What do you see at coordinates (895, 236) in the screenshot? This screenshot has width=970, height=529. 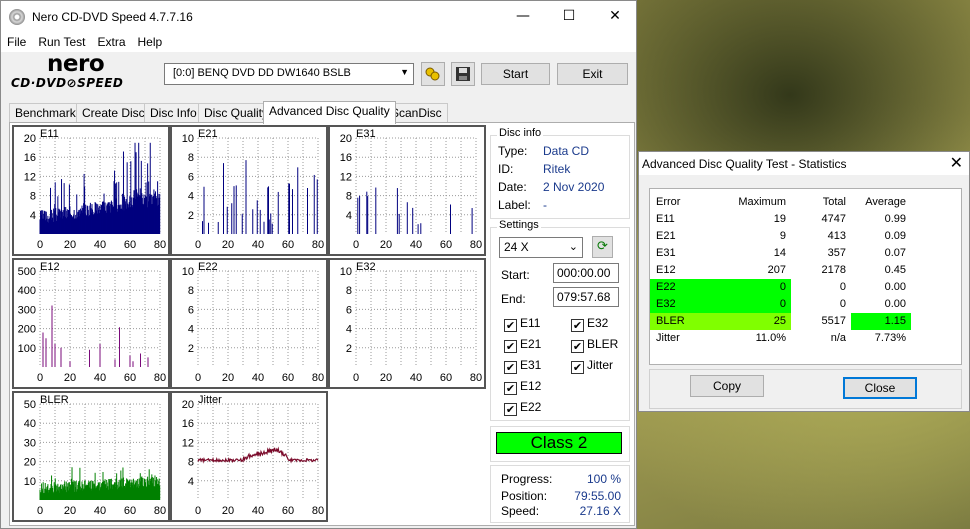 I see `cell-average: 0.09` at bounding box center [895, 236].